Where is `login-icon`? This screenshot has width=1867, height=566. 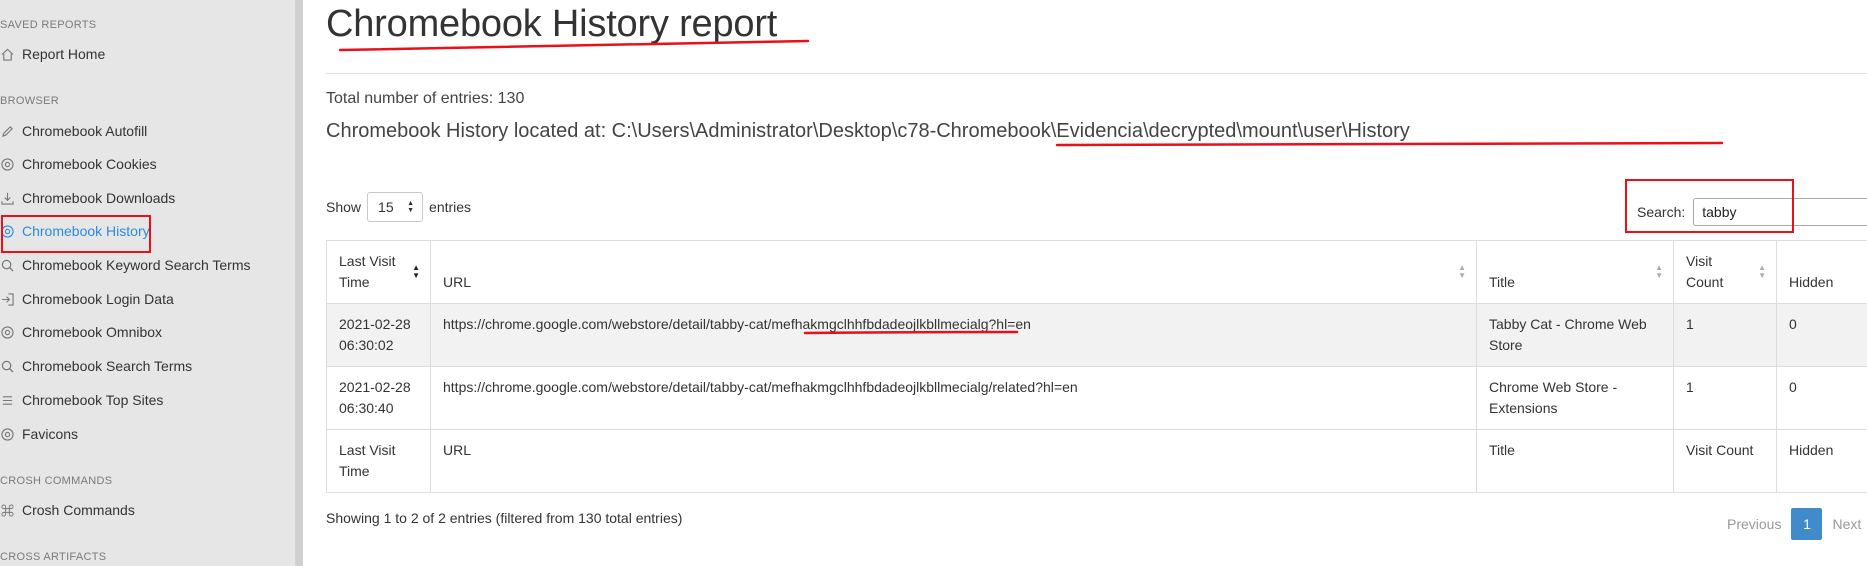 login-icon is located at coordinates (7, 299).